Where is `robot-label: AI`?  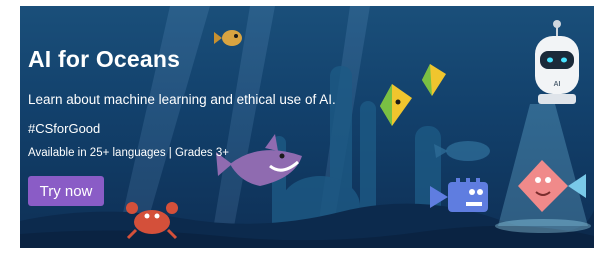
robot-label: AI is located at coordinates (557, 84).